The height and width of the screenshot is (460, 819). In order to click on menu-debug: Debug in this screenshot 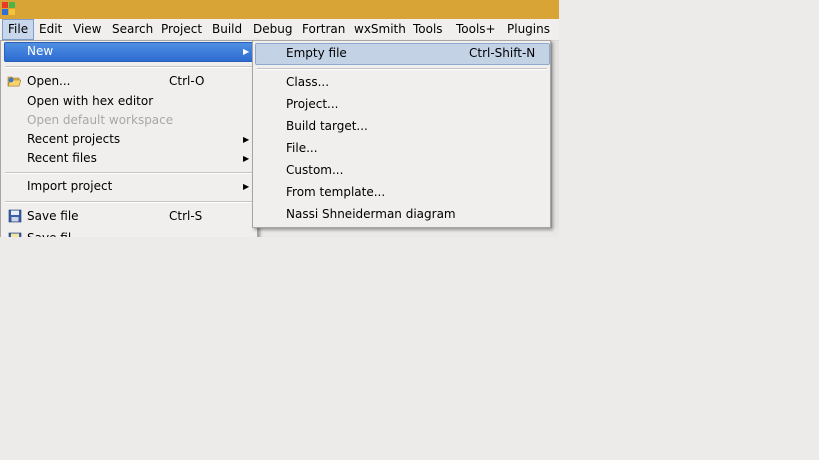, I will do `click(272, 29)`.